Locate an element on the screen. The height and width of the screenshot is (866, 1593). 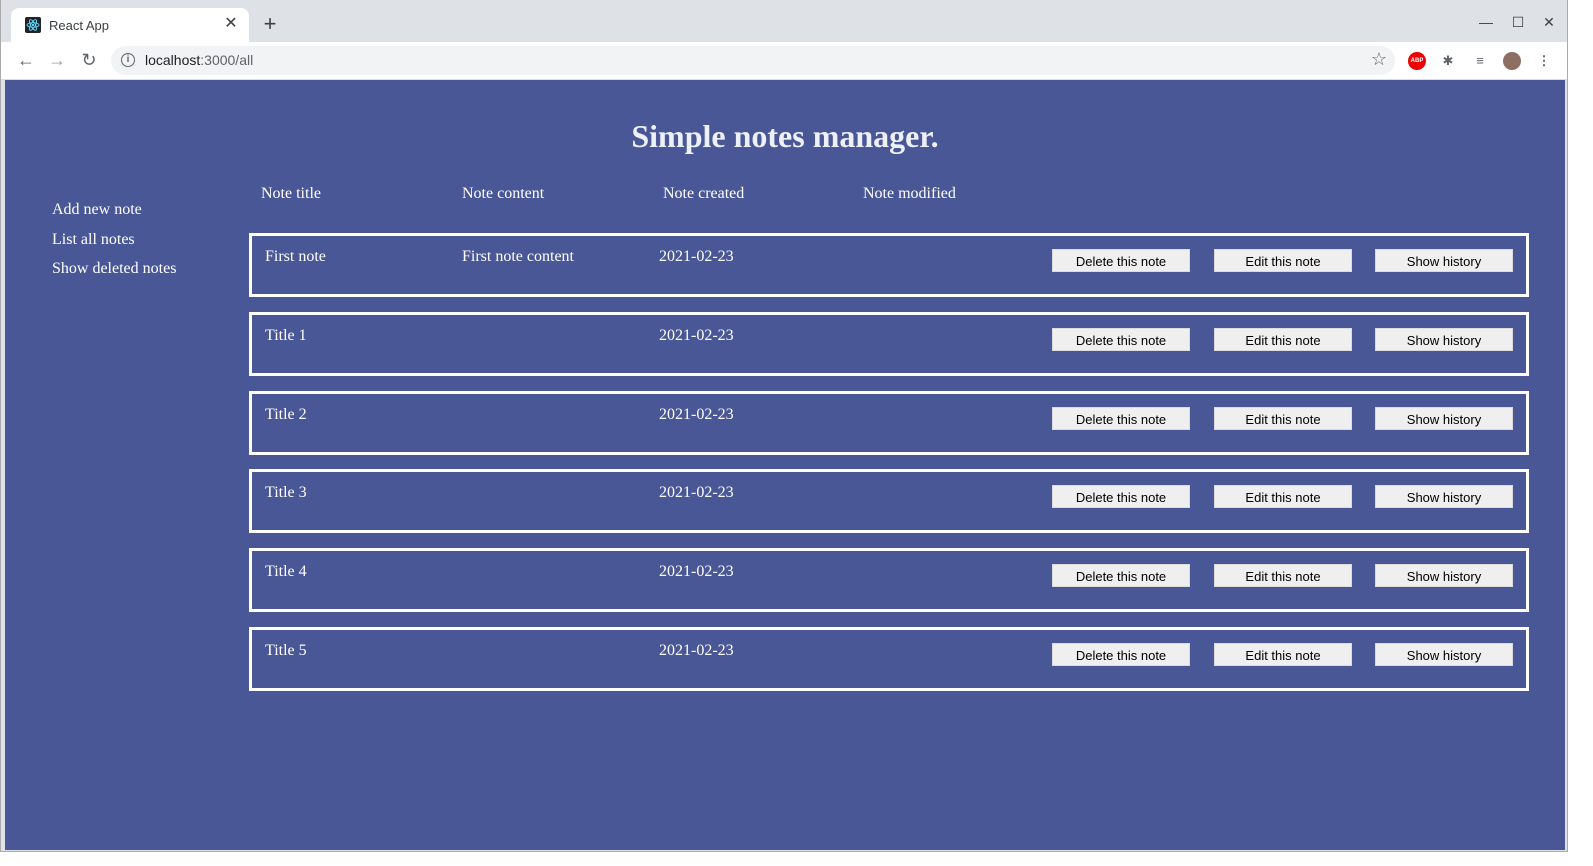
note-title: Title 2 is located at coordinates (286, 414).